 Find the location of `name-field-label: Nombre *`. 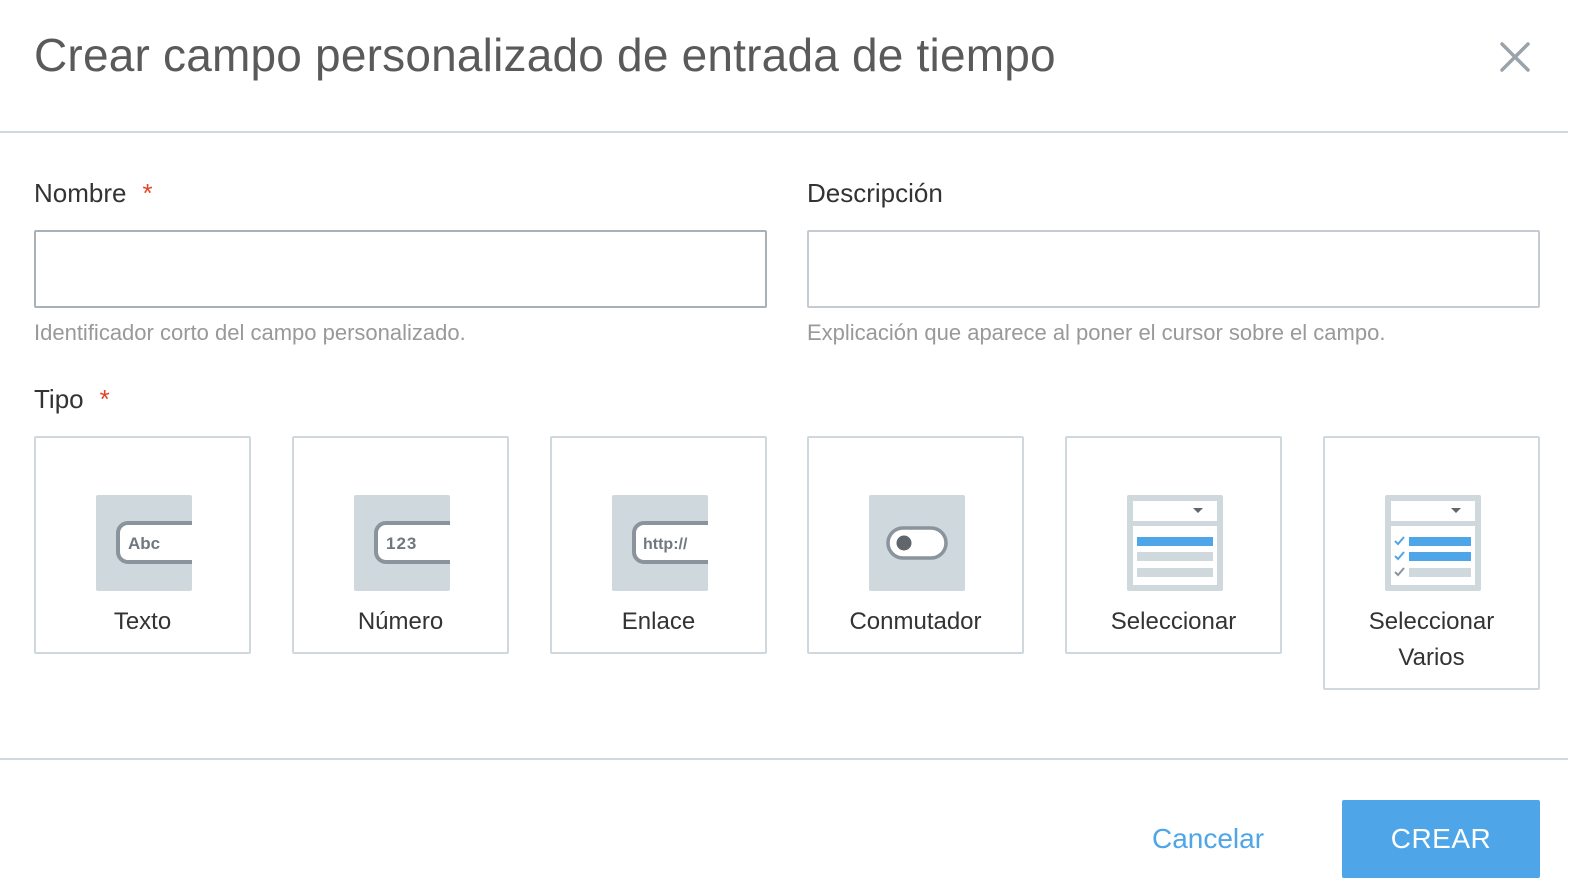

name-field-label: Nombre * is located at coordinates (93, 193).